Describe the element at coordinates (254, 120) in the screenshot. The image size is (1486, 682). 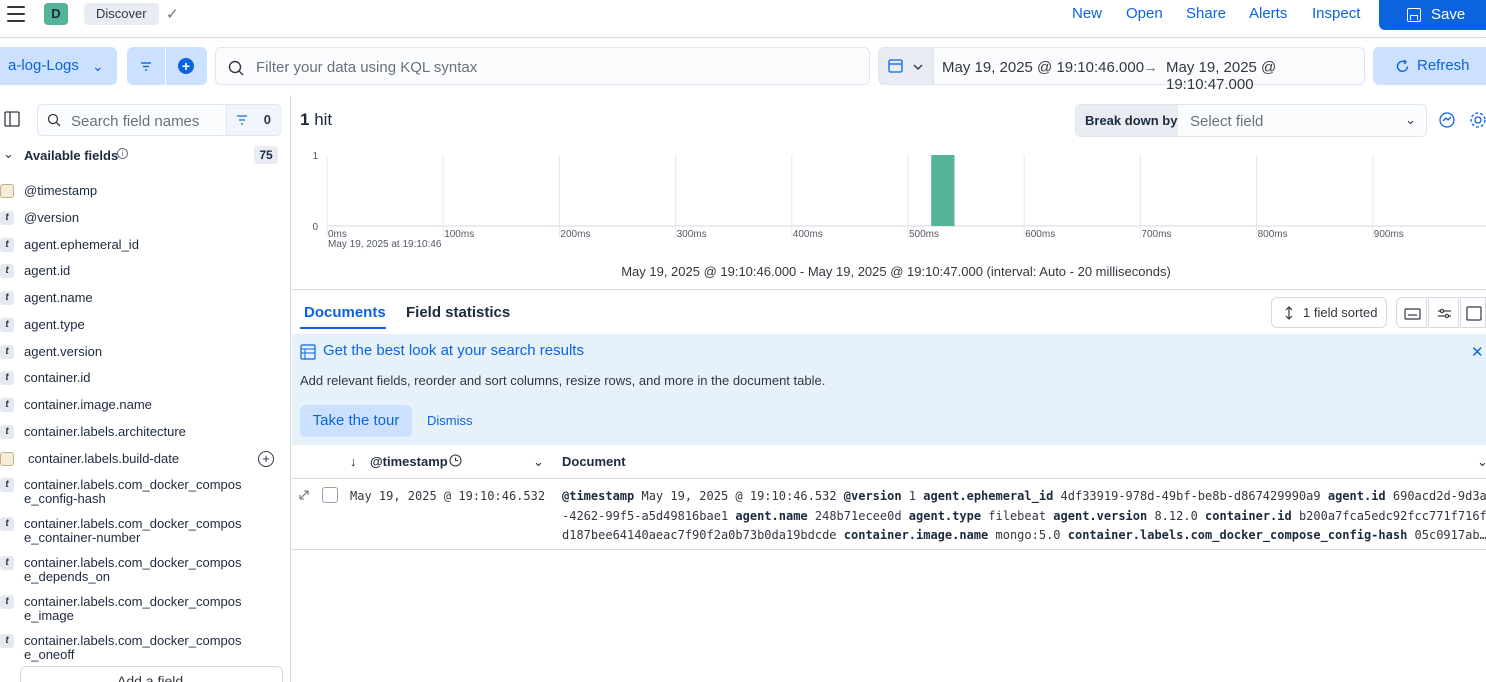
I see `field-filter-button: 0` at that location.